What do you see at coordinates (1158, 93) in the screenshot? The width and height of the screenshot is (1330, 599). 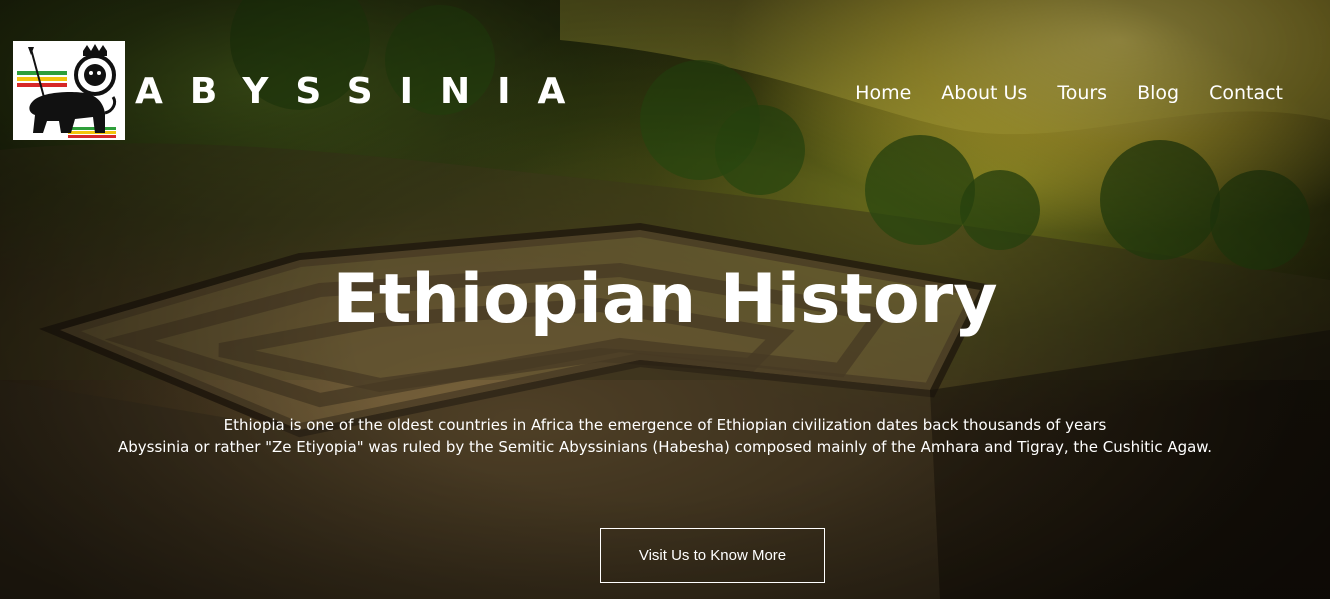 I see `nav-item-blog: Blog` at bounding box center [1158, 93].